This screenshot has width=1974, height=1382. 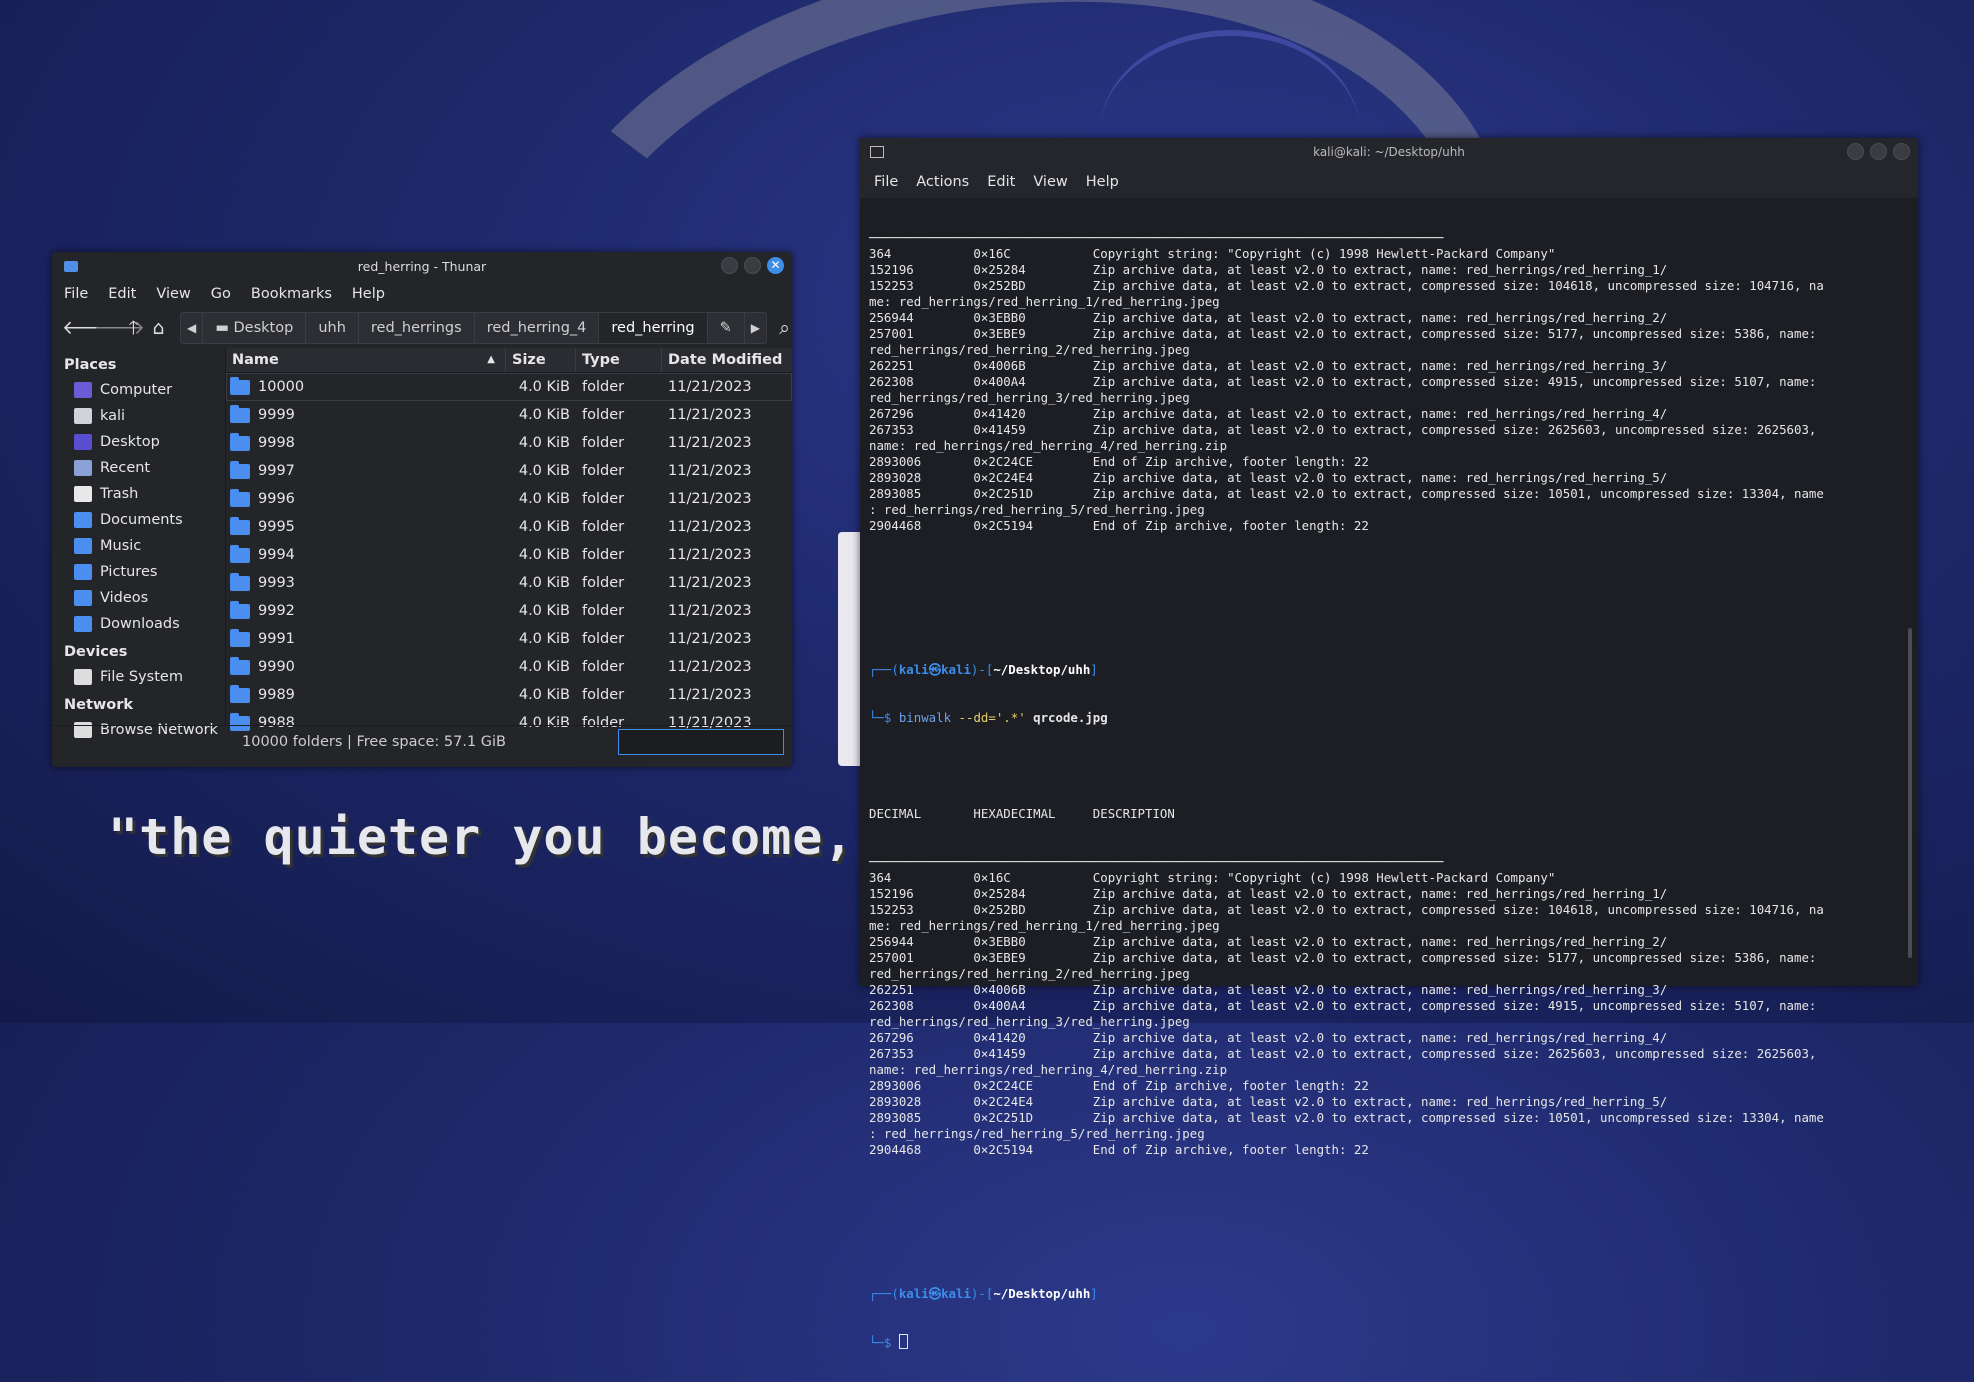 What do you see at coordinates (537, 328) in the screenshot?
I see `breadcrumb-red-herring-4: red_herring_4` at bounding box center [537, 328].